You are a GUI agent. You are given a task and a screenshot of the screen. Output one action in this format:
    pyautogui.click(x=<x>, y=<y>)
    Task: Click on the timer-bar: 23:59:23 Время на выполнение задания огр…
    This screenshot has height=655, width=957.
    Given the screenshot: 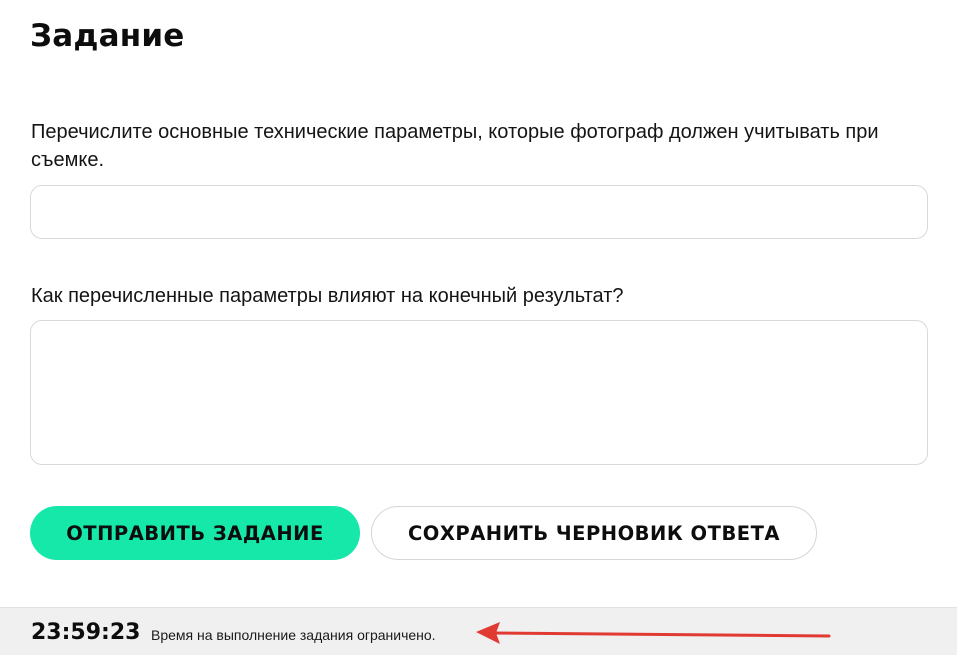 What is the action you would take?
    pyautogui.click(x=478, y=631)
    